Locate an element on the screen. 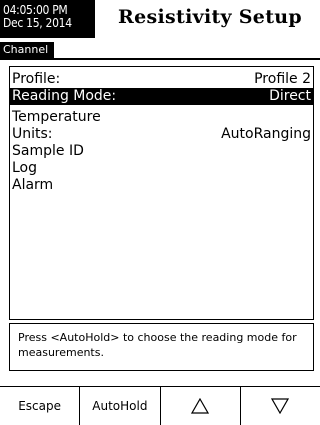 This screenshot has width=320, height=425. down-button is located at coordinates (280, 406).